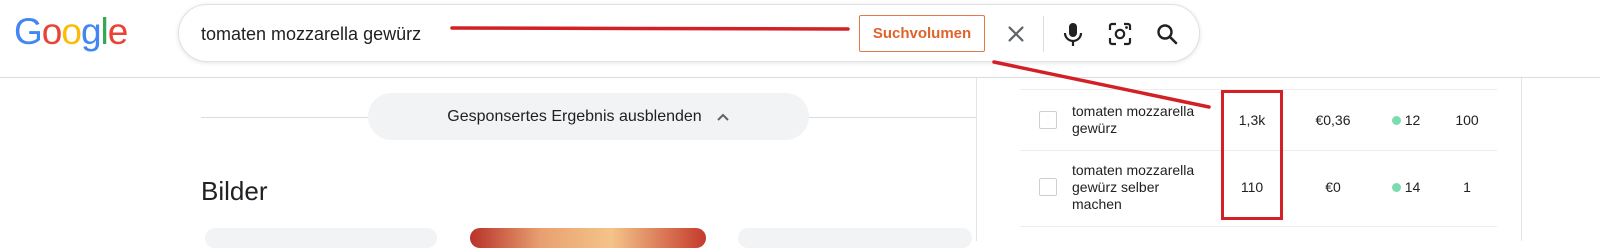 The image size is (1600, 248). Describe the element at coordinates (411, 34) in the screenshot. I see `search-input` at that location.